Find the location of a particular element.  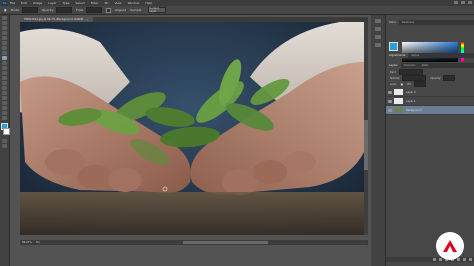

window-controls is located at coordinates (463, 2).